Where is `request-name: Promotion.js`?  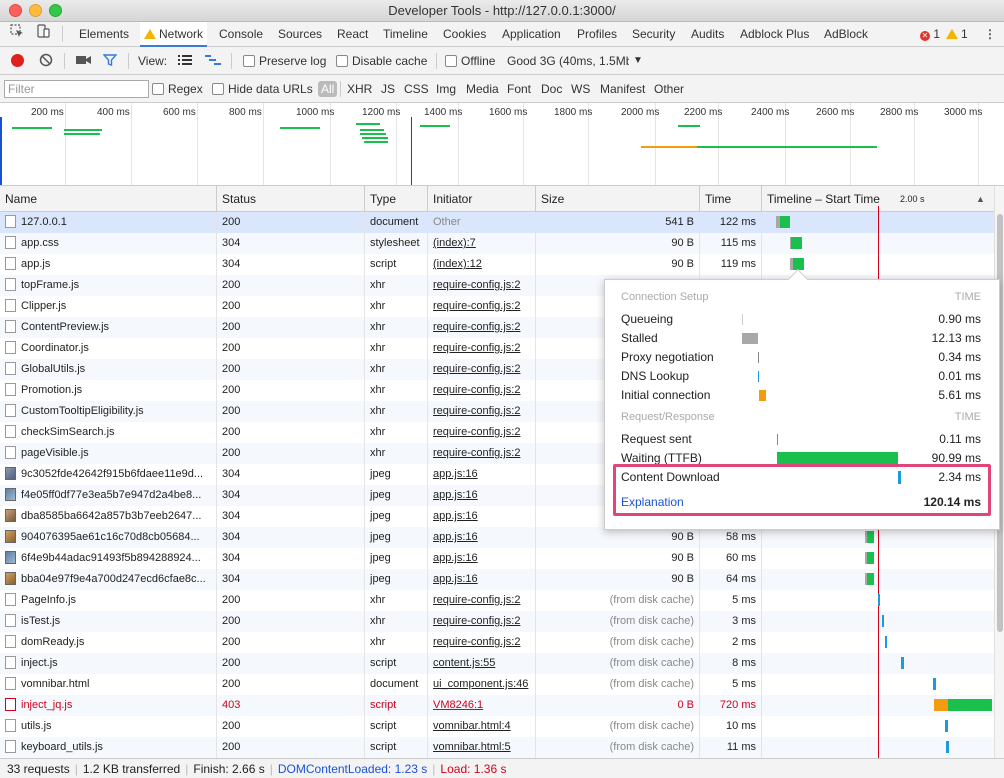 request-name: Promotion.js is located at coordinates (108, 390).